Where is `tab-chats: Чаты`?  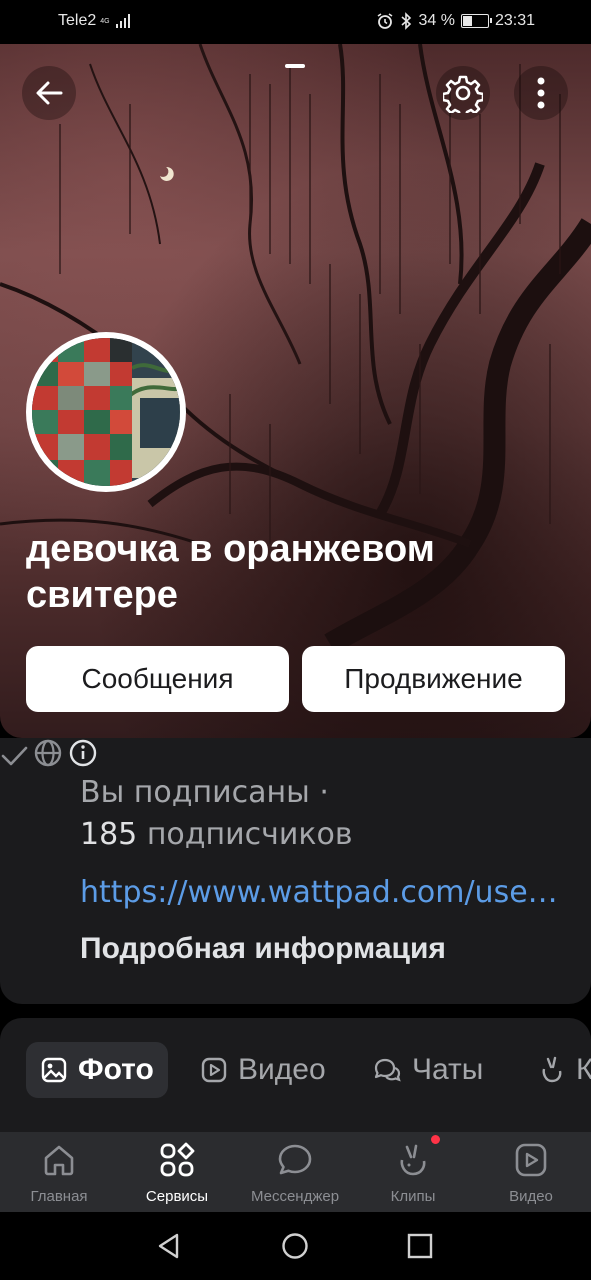
tab-chats: Чаты is located at coordinates (427, 1070).